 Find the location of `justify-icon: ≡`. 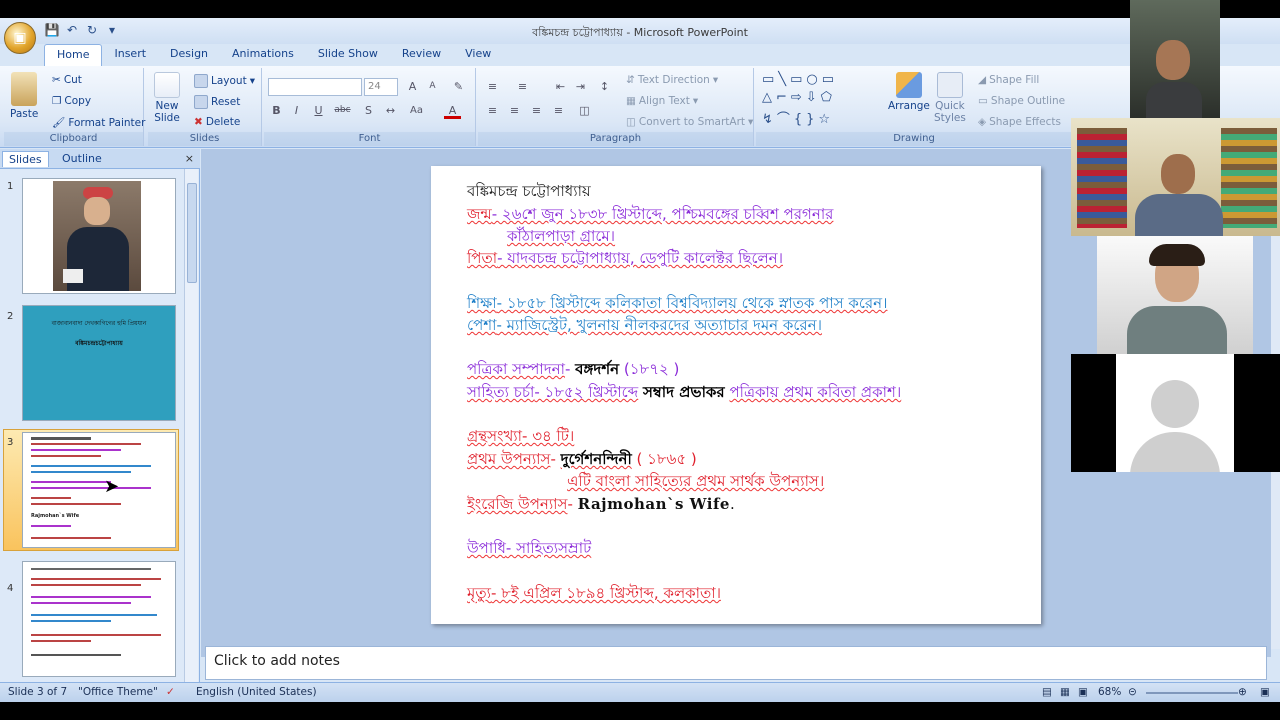

justify-icon: ≡ is located at coordinates (558, 110).